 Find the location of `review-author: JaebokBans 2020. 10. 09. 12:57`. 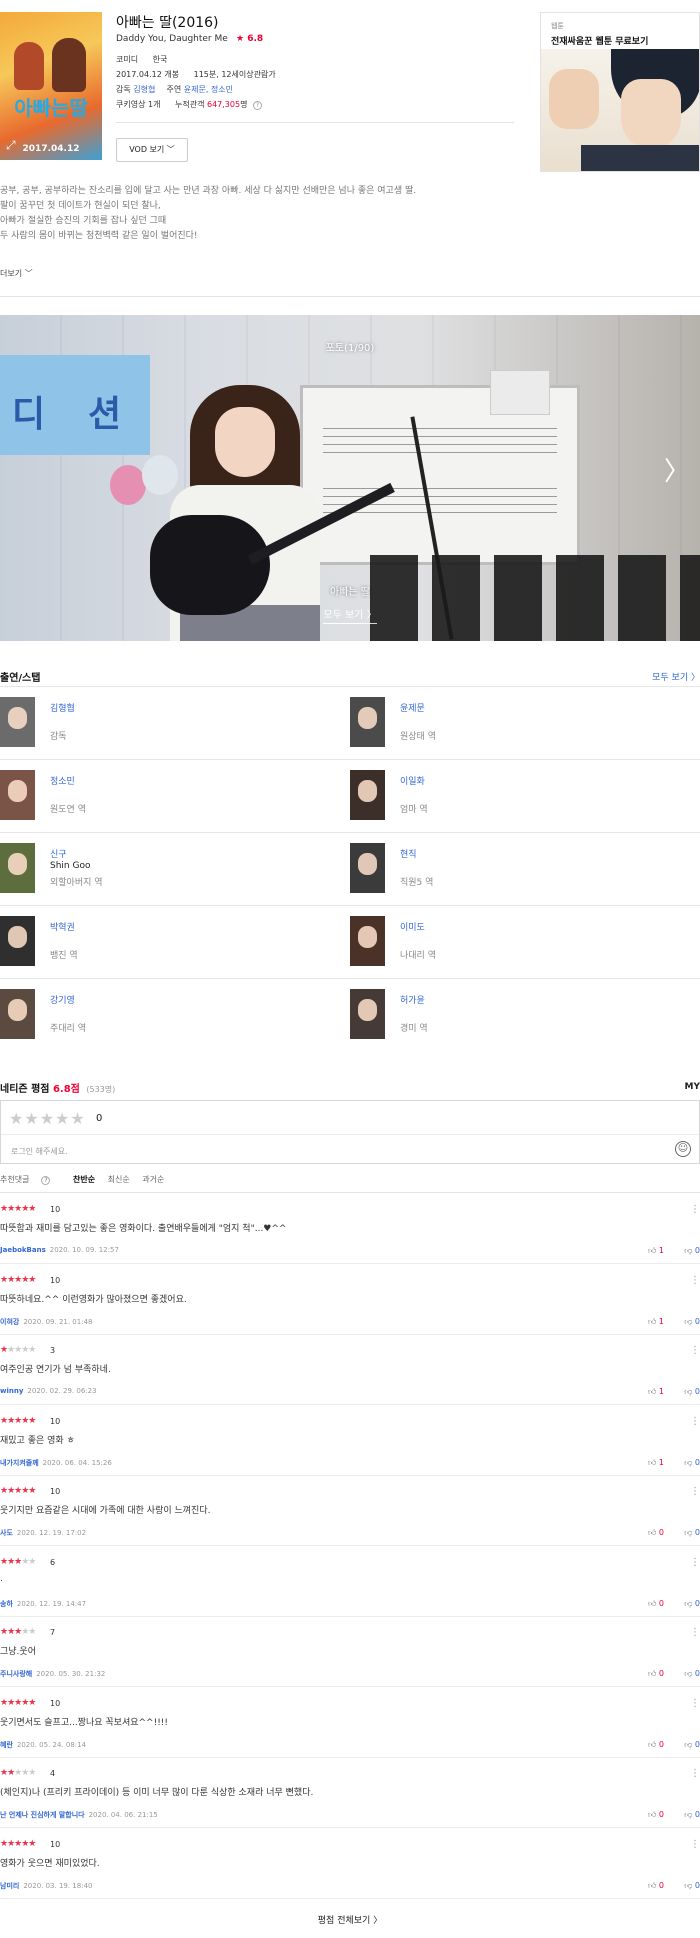

review-author: JaebokBans 2020. 10. 09. 12:57 is located at coordinates (59, 1250).